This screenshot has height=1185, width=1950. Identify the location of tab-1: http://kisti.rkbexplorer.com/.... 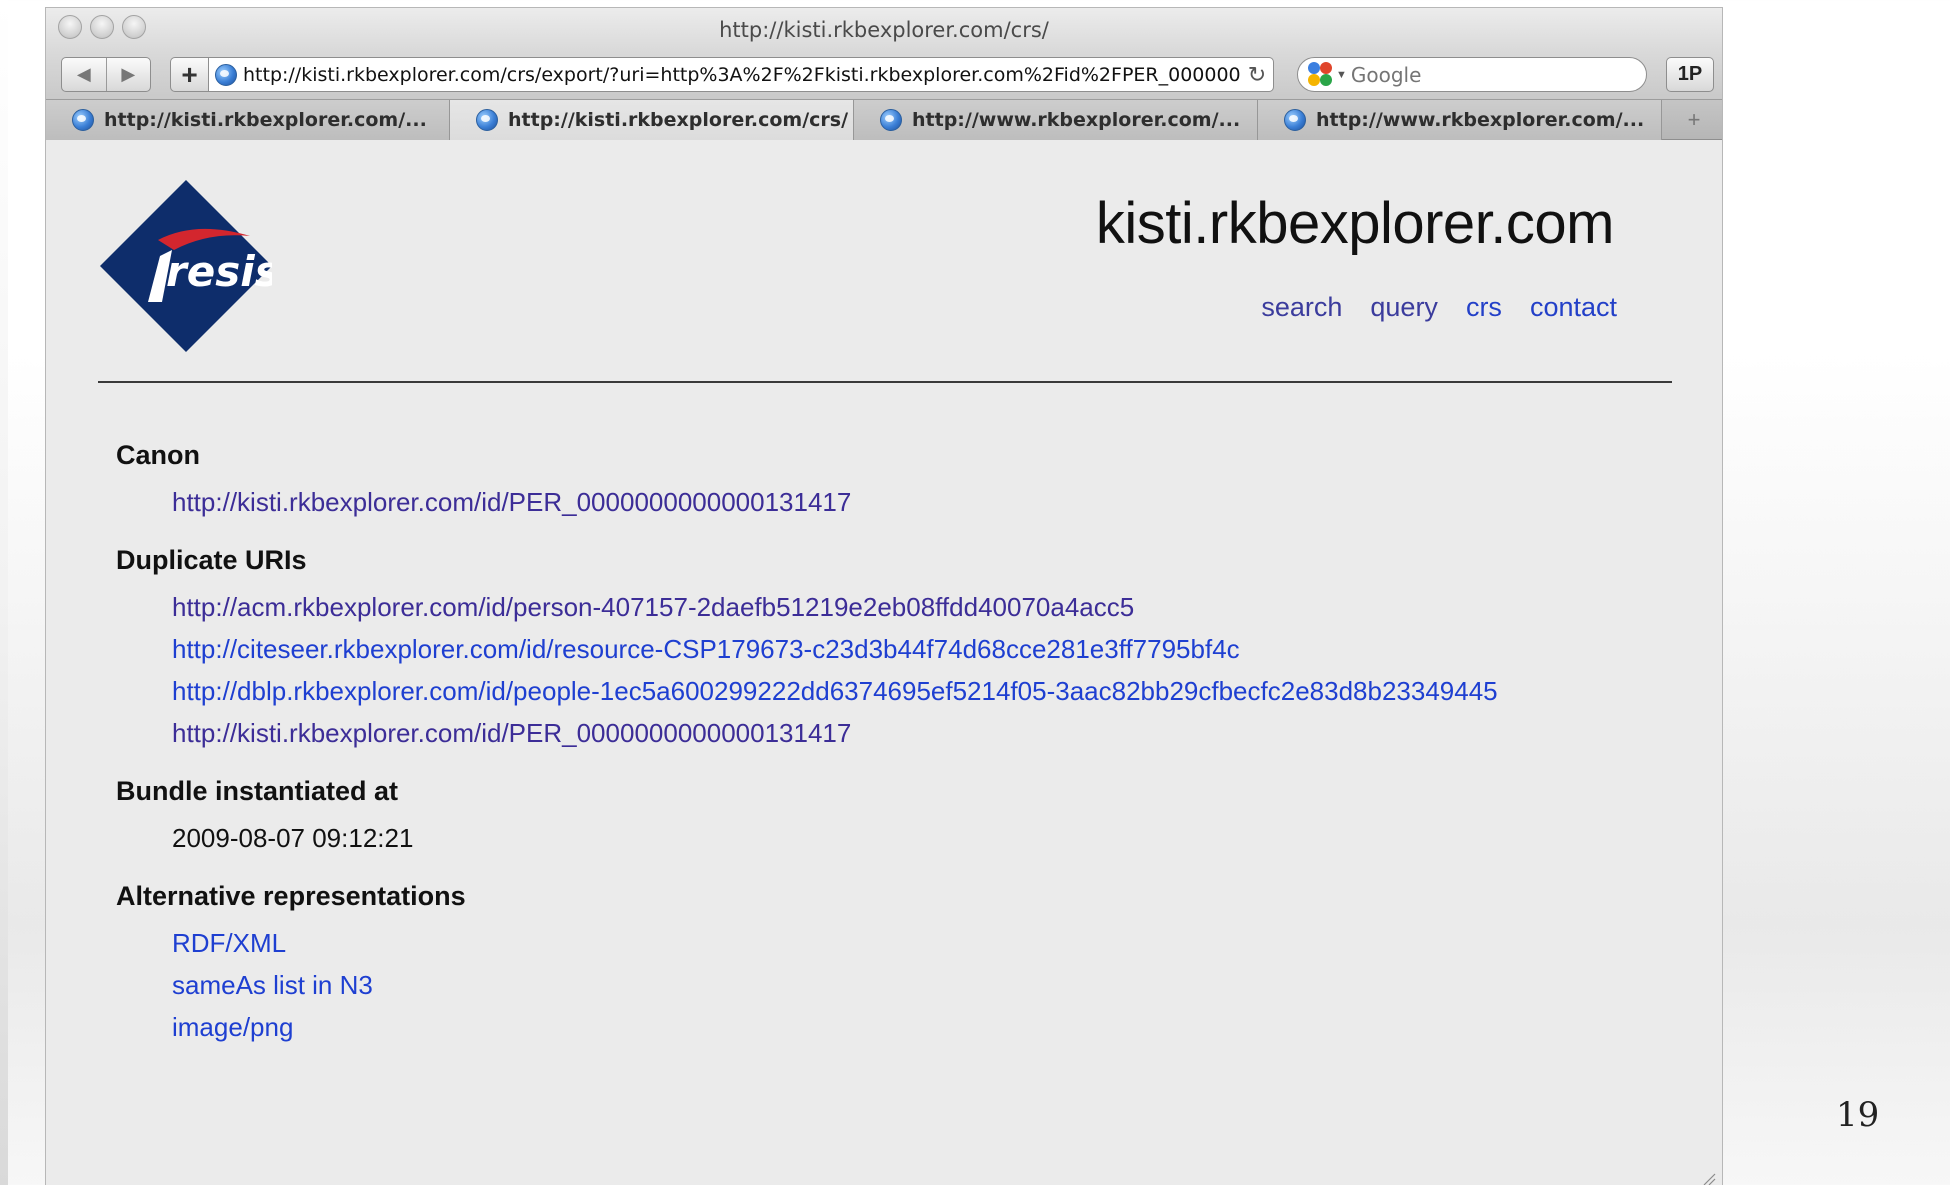
(248, 120).